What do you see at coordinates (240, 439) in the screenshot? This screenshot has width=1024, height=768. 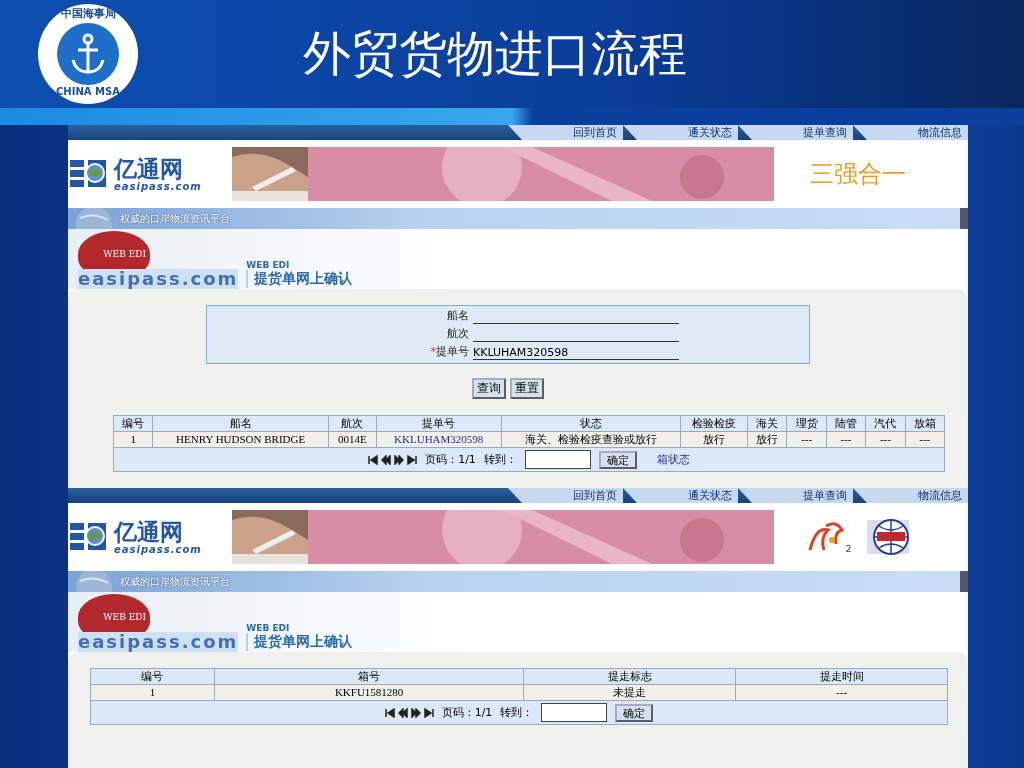 I see `table-cell: HENRY HUDSON BRIDGE` at bounding box center [240, 439].